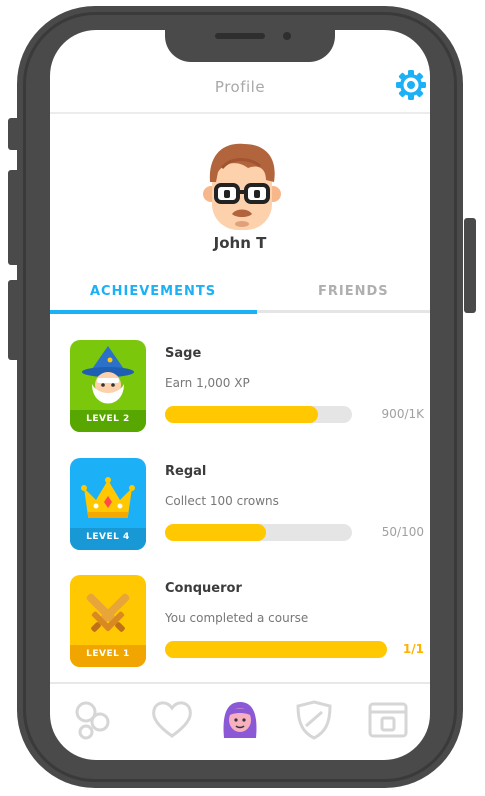 The height and width of the screenshot is (796, 485). I want to click on page-title: Profile, so click(240, 87).